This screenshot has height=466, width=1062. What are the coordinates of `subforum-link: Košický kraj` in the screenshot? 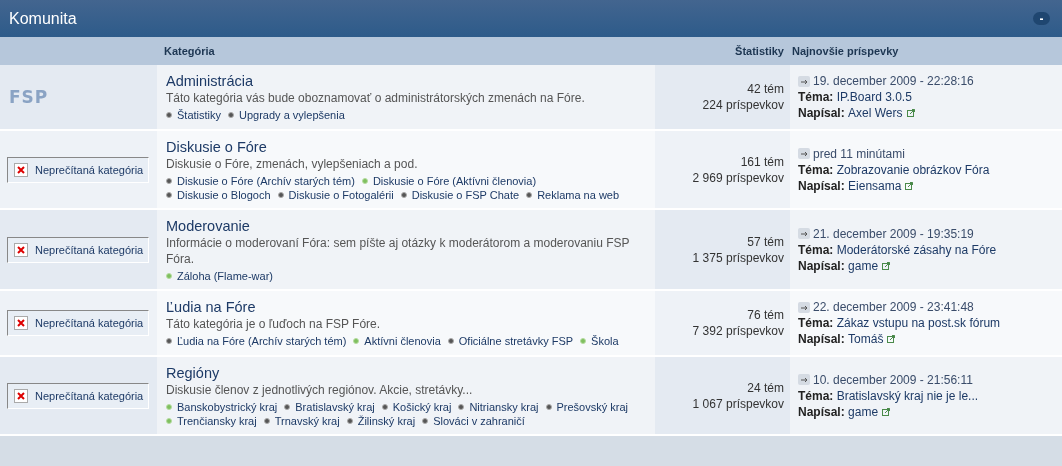 It's located at (416, 407).